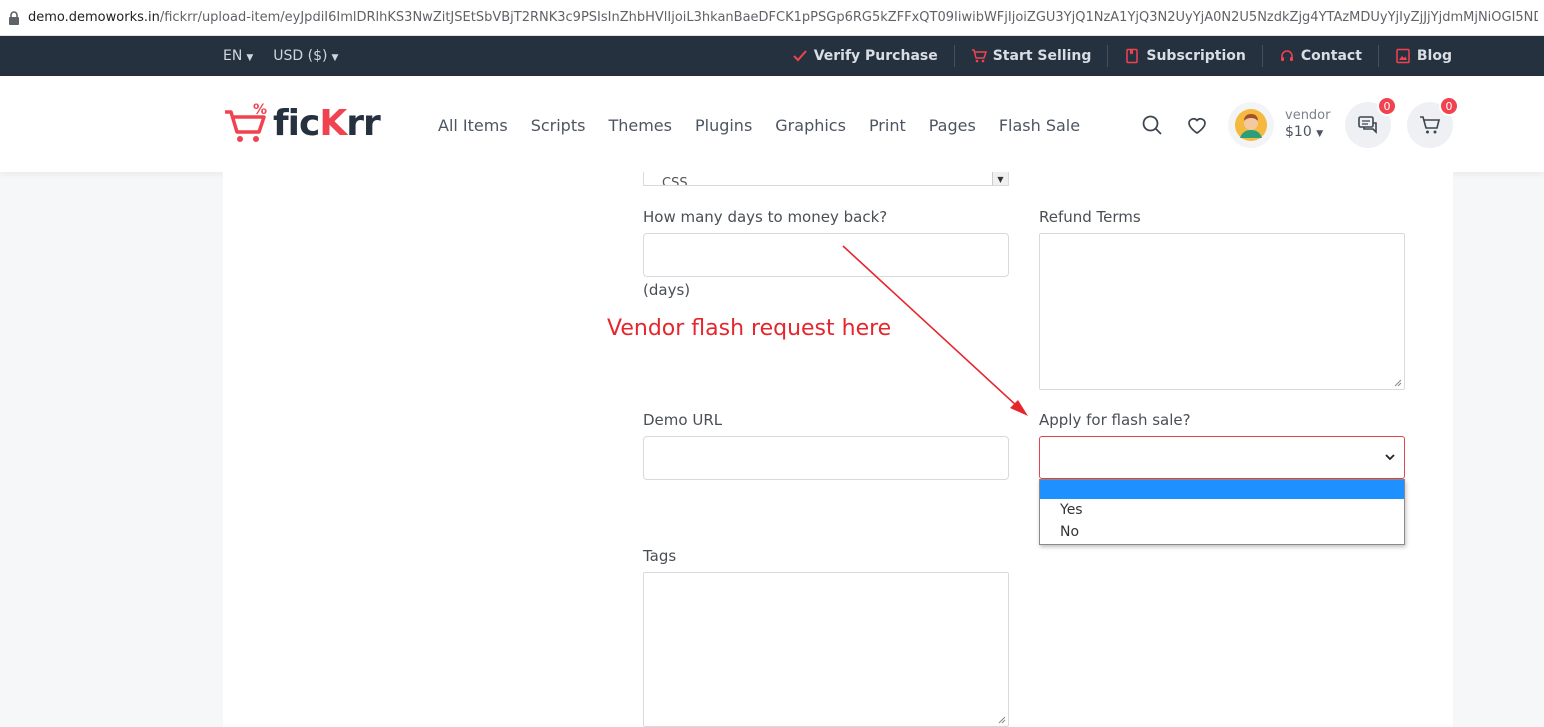 Image resolution: width=1544 pixels, height=727 pixels. I want to click on blog-link: Blog, so click(1415, 56).